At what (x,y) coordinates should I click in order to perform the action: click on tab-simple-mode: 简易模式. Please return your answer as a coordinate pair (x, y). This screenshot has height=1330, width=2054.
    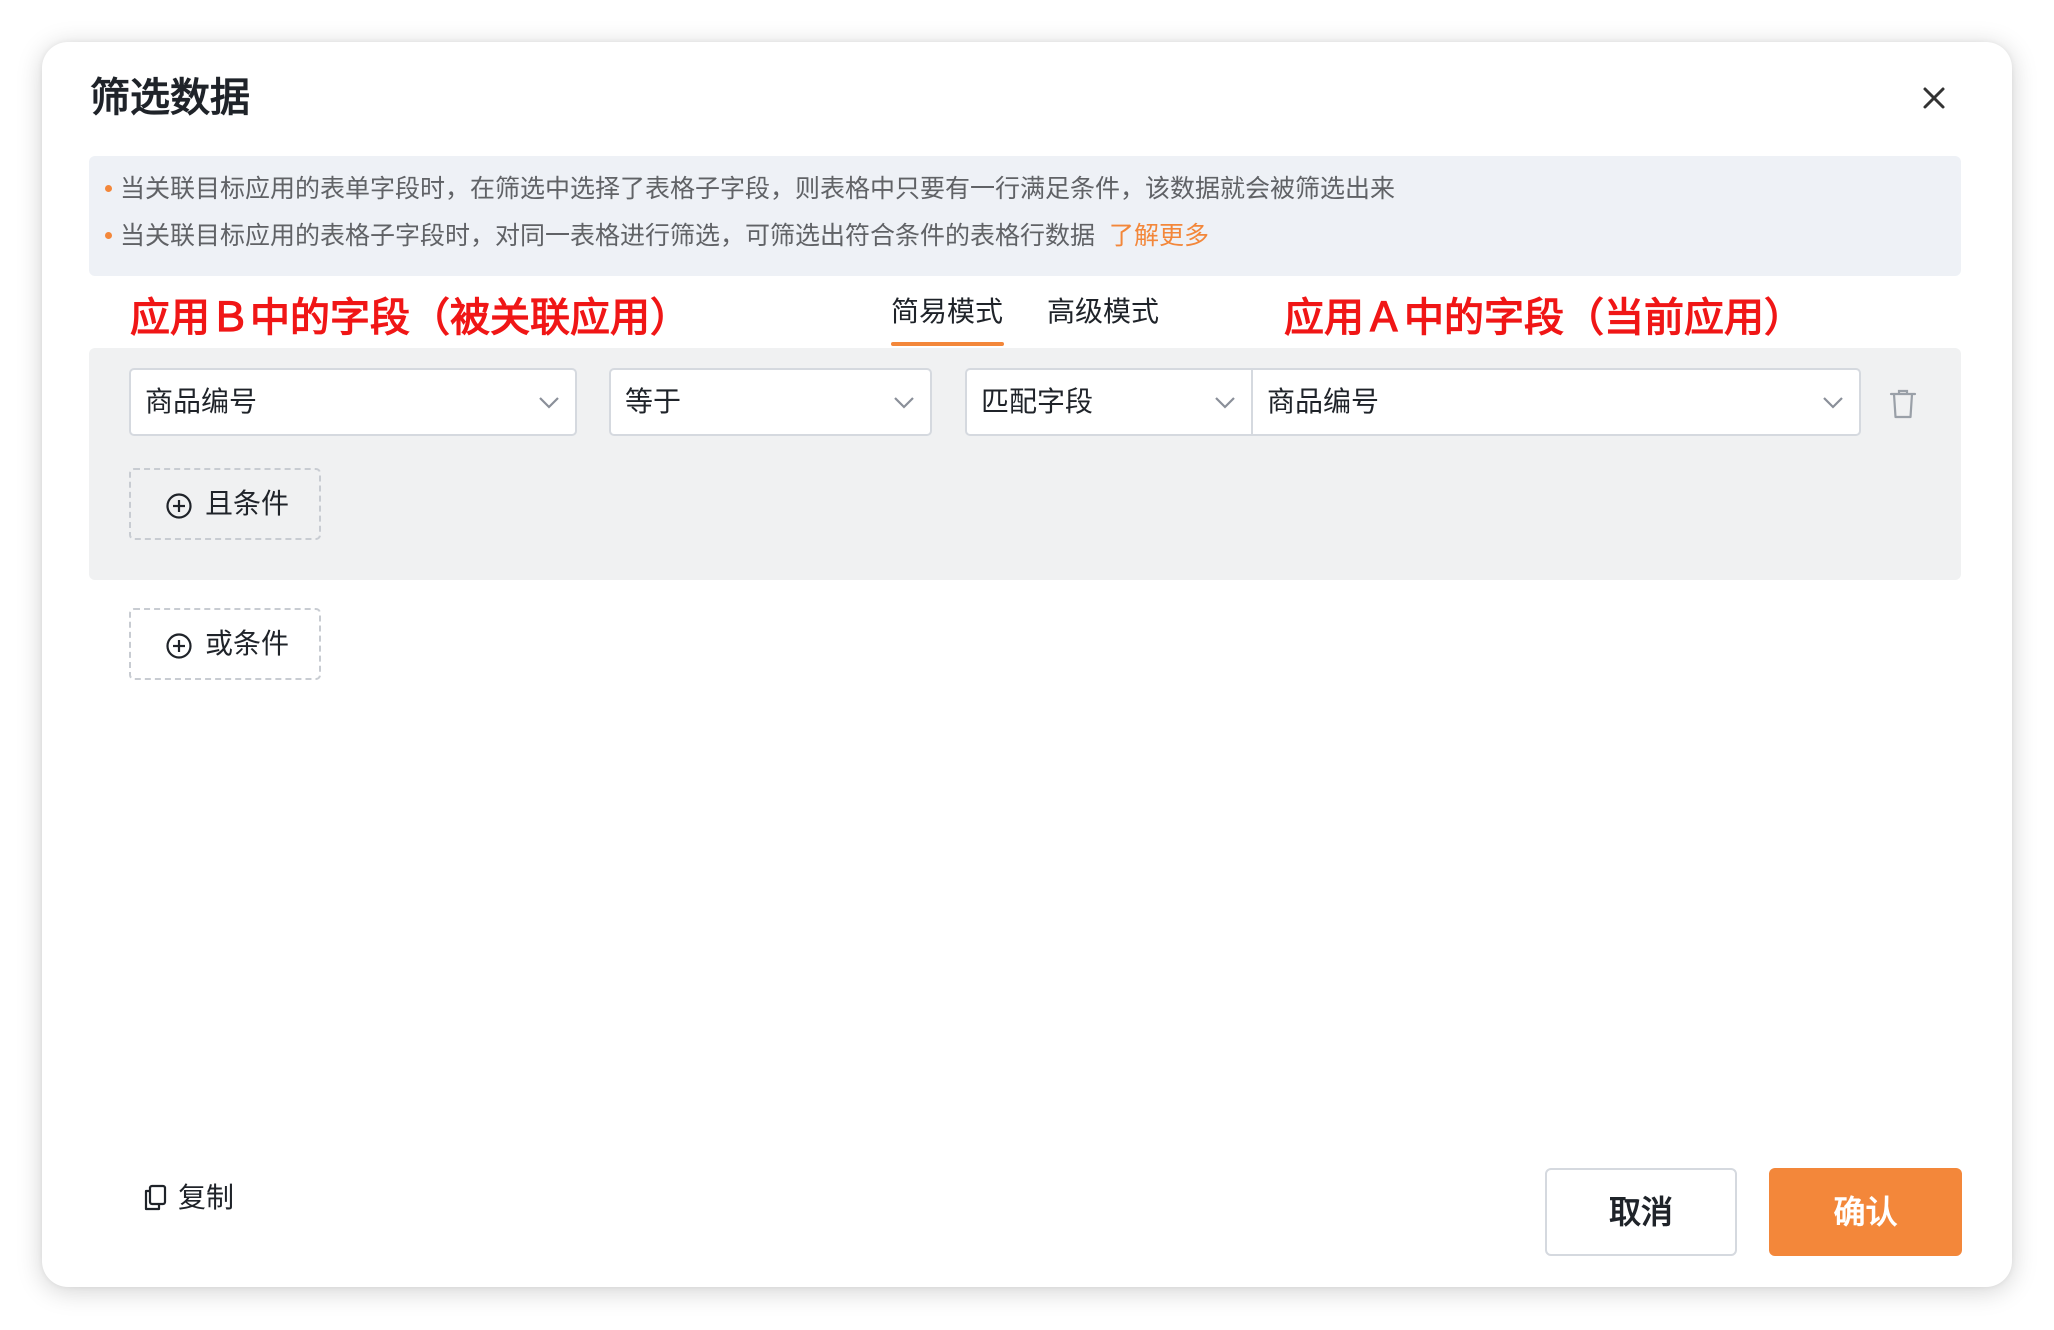
    Looking at the image, I should click on (947, 312).